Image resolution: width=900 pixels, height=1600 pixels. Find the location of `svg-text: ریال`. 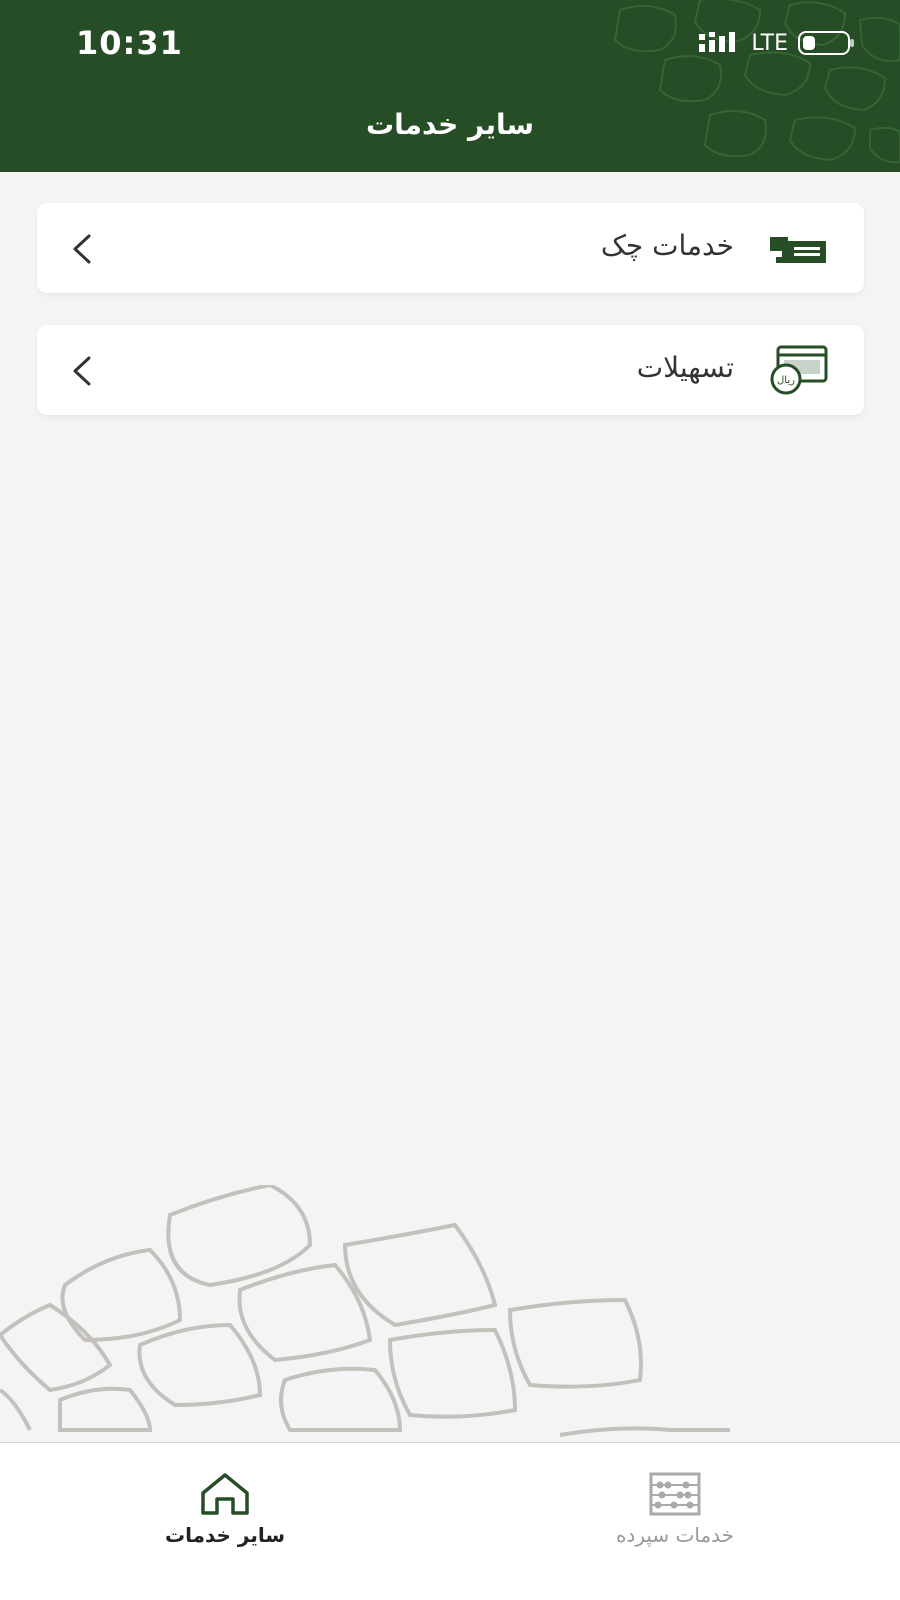

svg-text: ریال is located at coordinates (786, 380).